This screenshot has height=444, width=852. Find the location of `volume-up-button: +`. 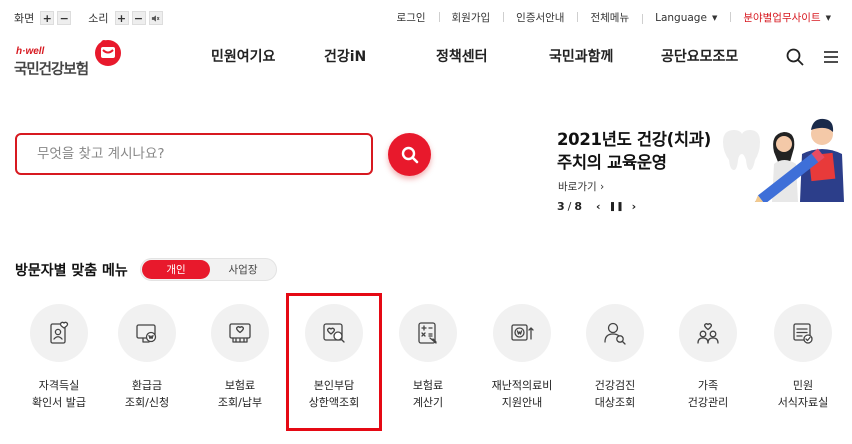

volume-up-button: + is located at coordinates (121, 18).